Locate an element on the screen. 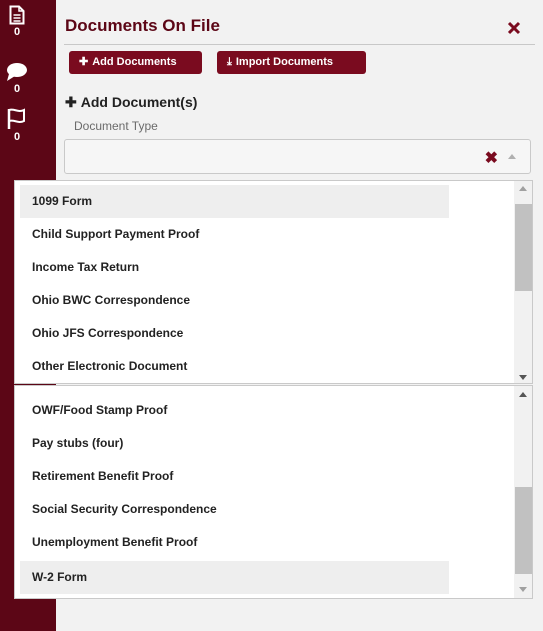  caret-up-icon is located at coordinates (512, 156).